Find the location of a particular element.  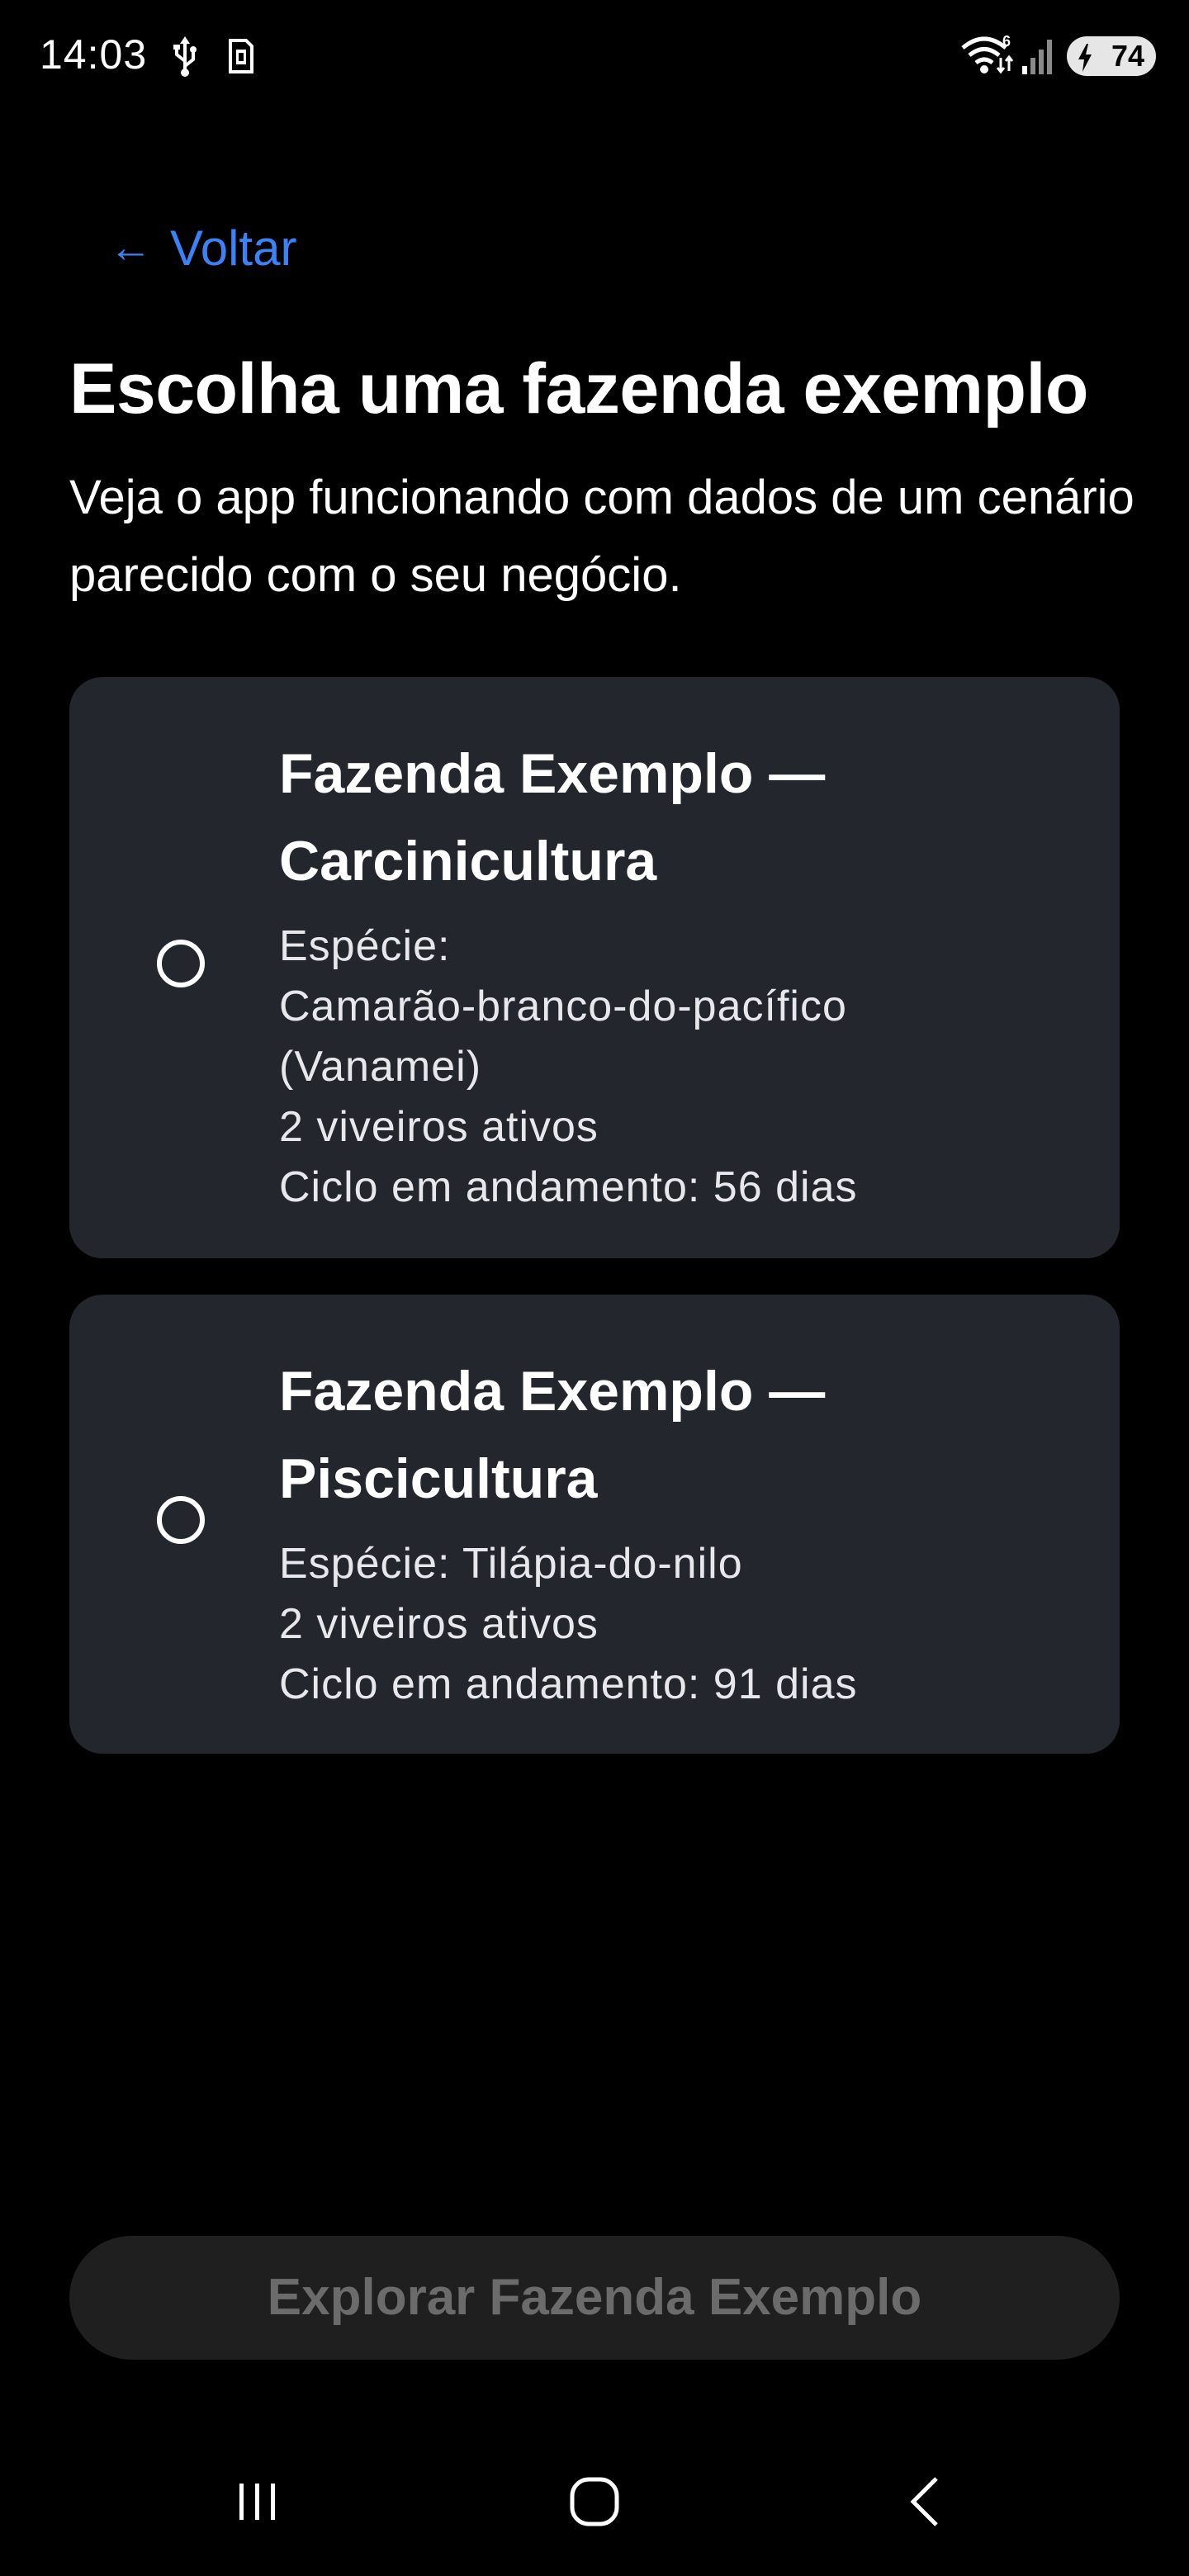

battery-charging-icon is located at coordinates (1085, 62).